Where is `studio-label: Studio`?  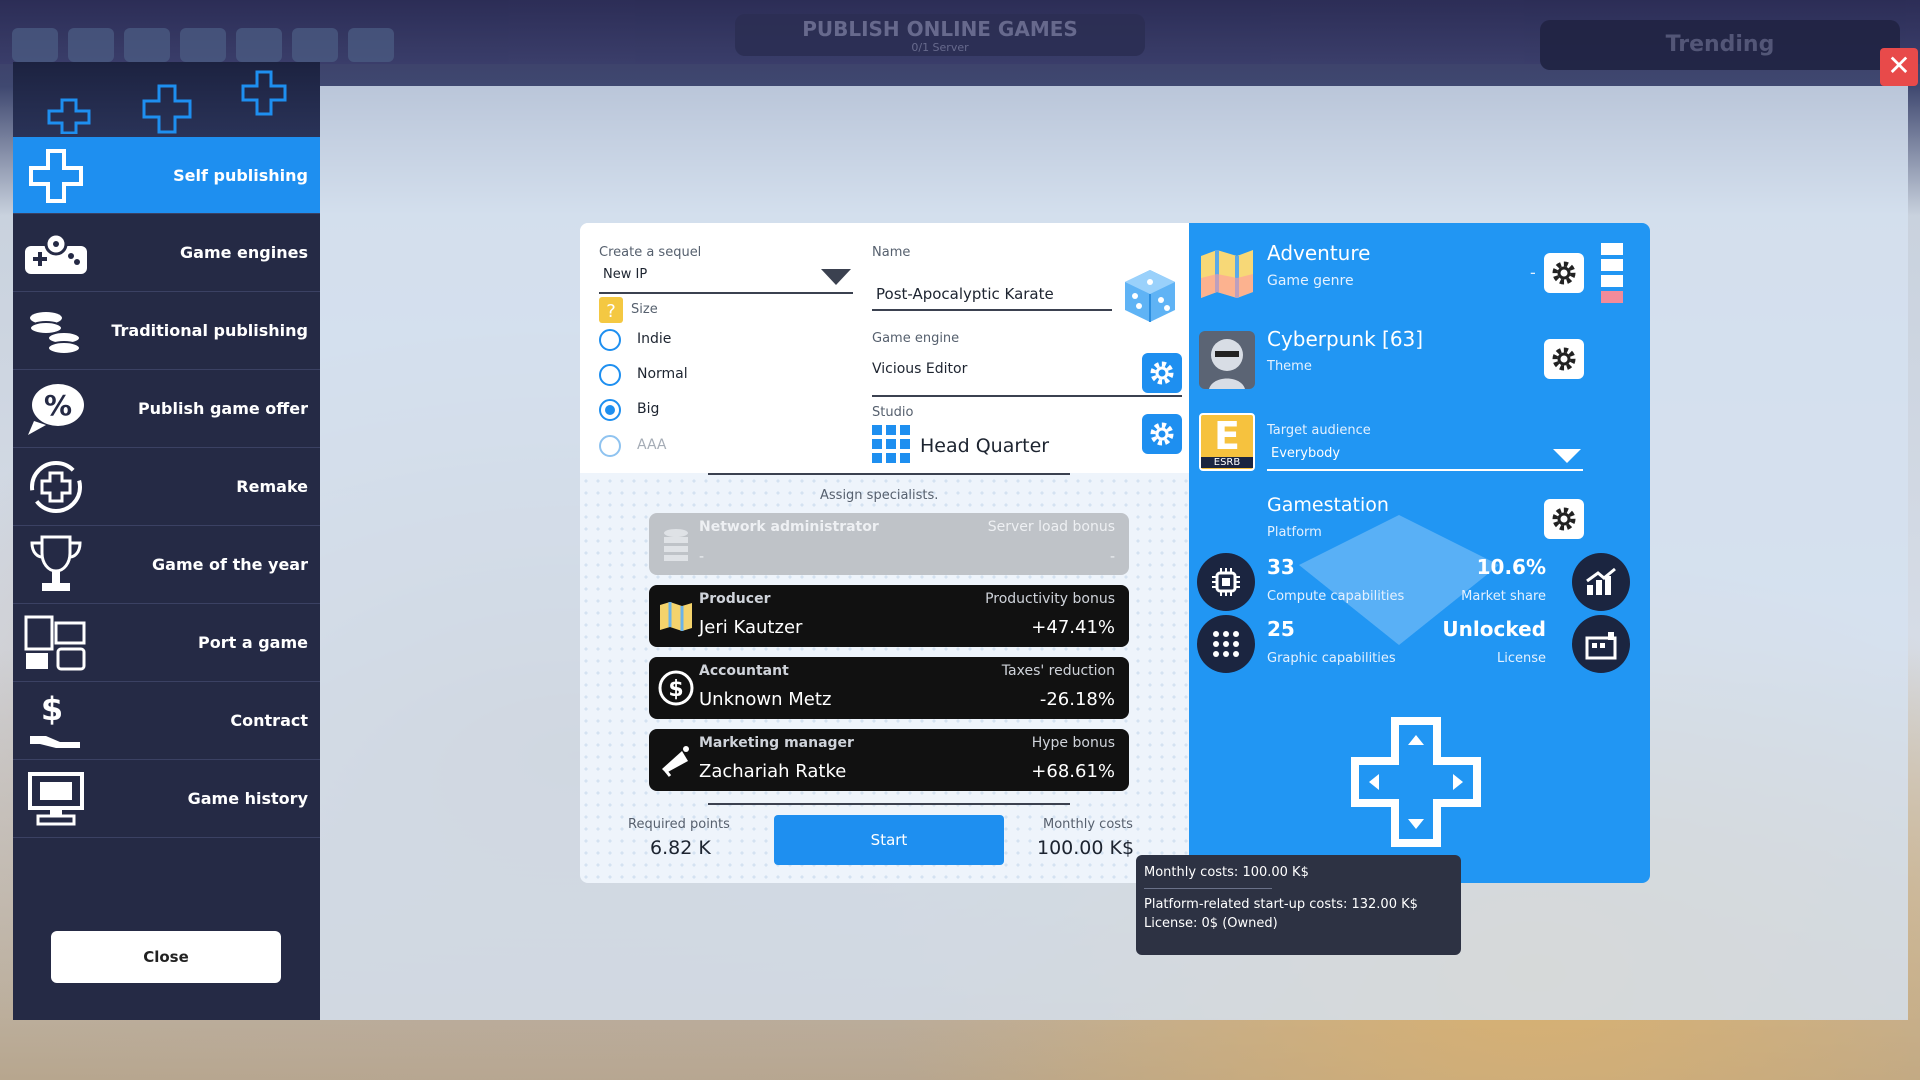 studio-label: Studio is located at coordinates (893, 412).